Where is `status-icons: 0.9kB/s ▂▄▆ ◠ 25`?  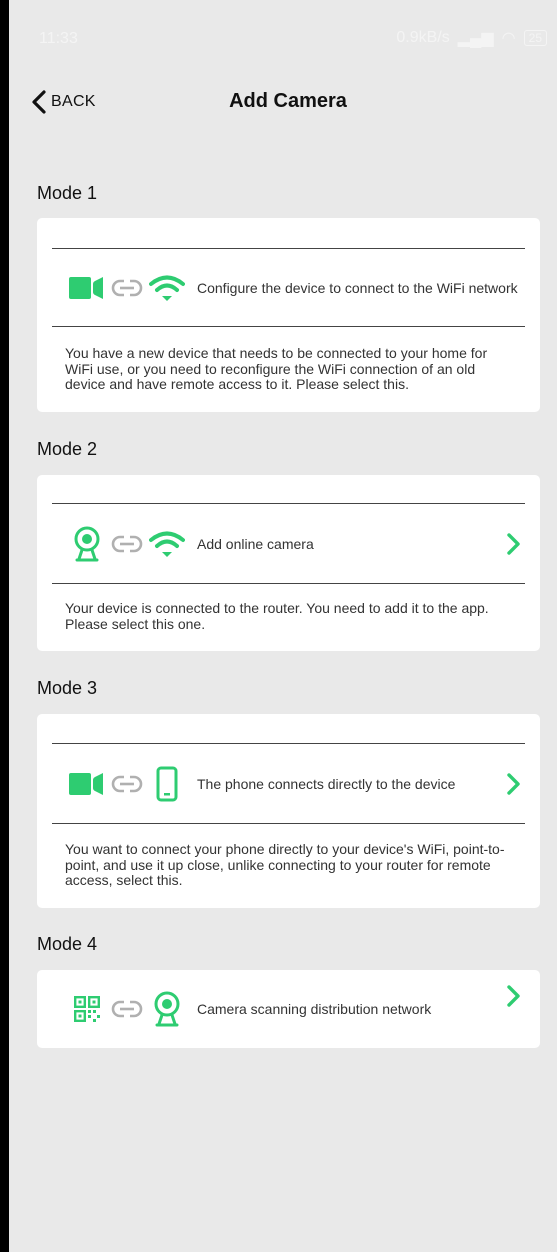
status-icons: 0.9kB/s ▂▄▆ ◠ 25 is located at coordinates (471, 38).